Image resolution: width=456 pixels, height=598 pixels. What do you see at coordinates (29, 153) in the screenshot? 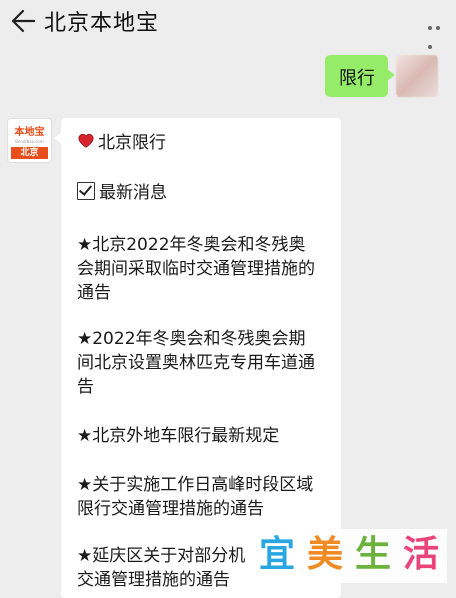
I see `brand-logo-city: 北京` at bounding box center [29, 153].